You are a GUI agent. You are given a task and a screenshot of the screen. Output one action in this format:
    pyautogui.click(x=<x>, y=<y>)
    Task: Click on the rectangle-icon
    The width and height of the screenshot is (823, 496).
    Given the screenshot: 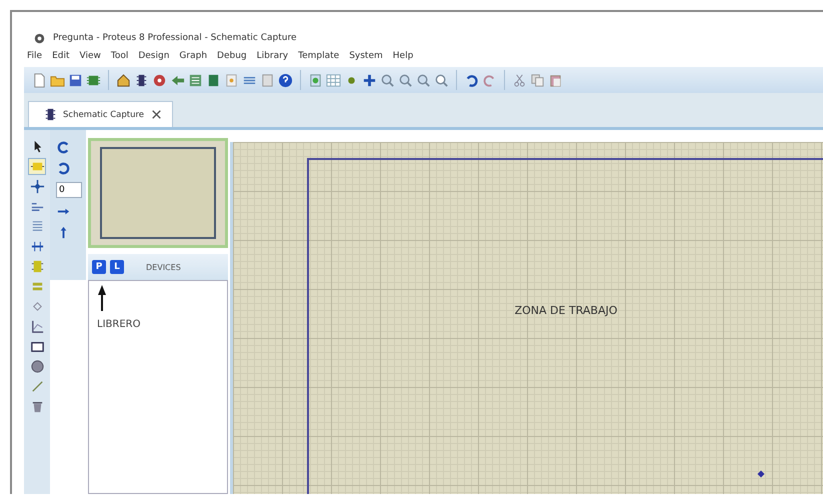 What is the action you would take?
    pyautogui.click(x=37, y=346)
    